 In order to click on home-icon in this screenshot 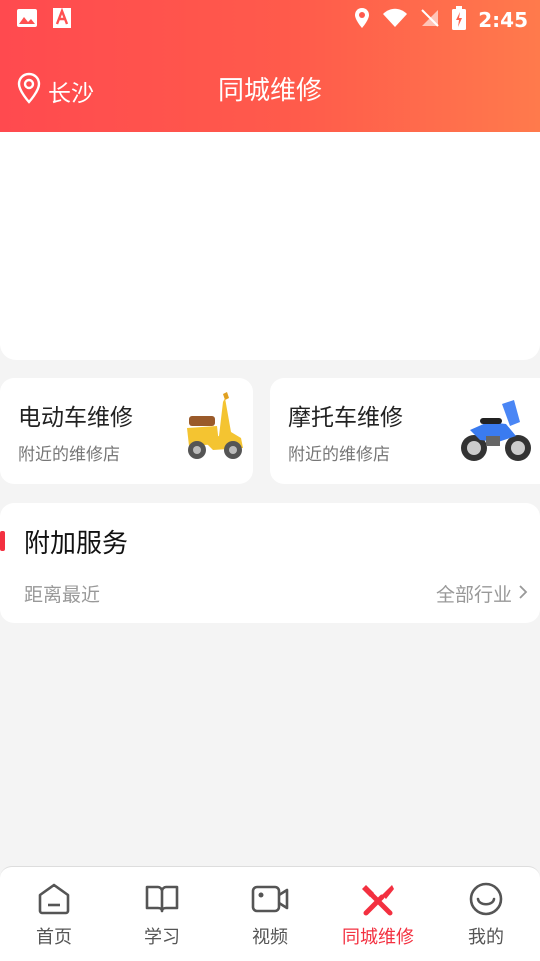, I will do `click(54, 901)`.